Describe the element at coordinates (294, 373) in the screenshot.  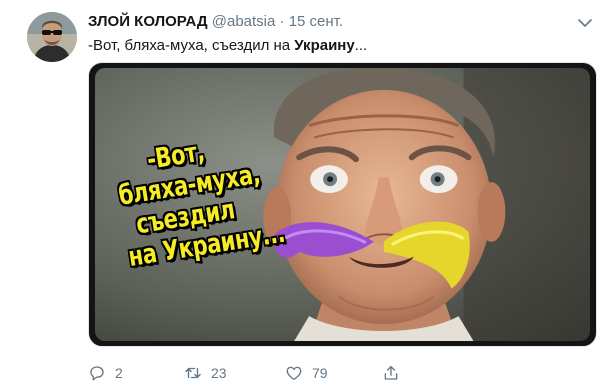
I see `heart-icon` at that location.